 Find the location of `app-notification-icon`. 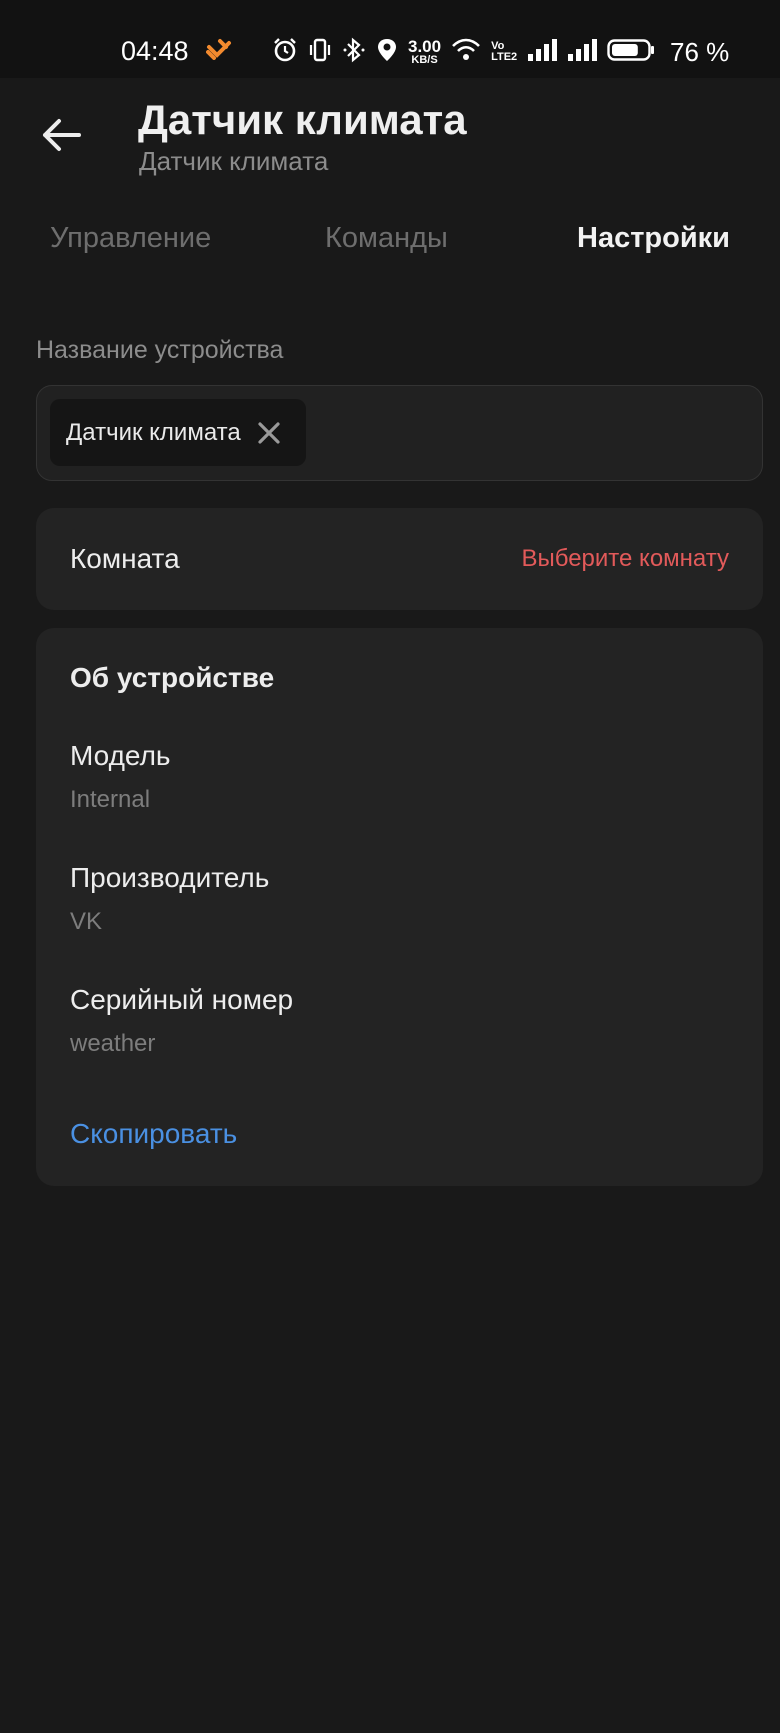

app-notification-icon is located at coordinates (219, 51).